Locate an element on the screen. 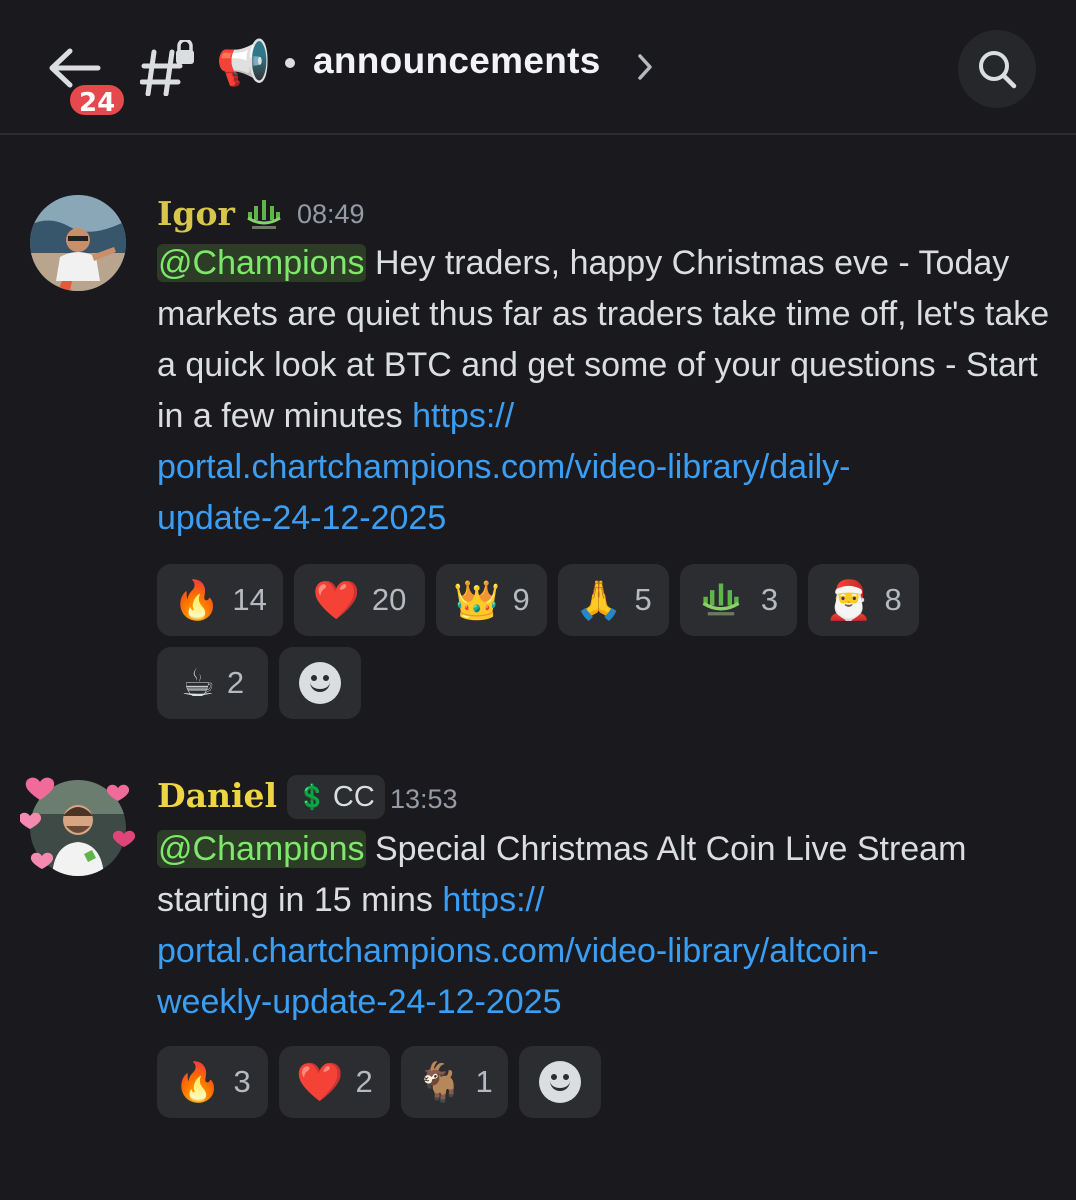  reaction-coffee: ☕ 2 is located at coordinates (212, 683).